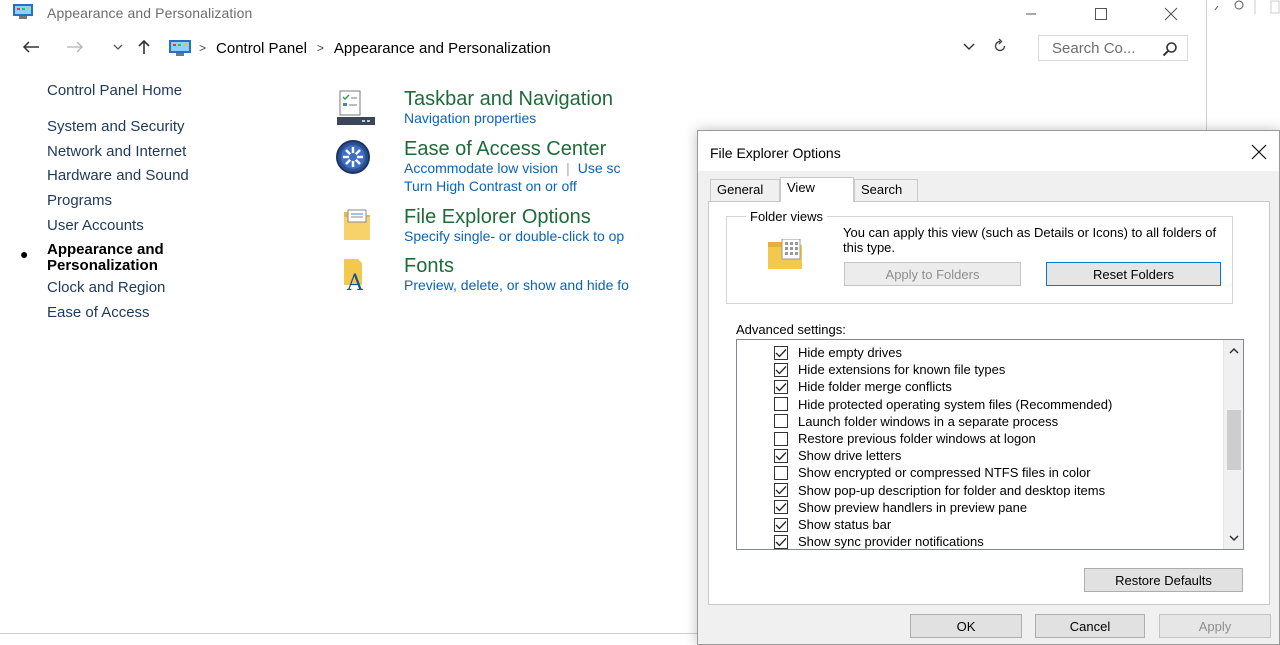 The width and height of the screenshot is (1280, 645). Describe the element at coordinates (891, 542) in the screenshot. I see `advanced-setting-label: Show sync provider notifications` at that location.